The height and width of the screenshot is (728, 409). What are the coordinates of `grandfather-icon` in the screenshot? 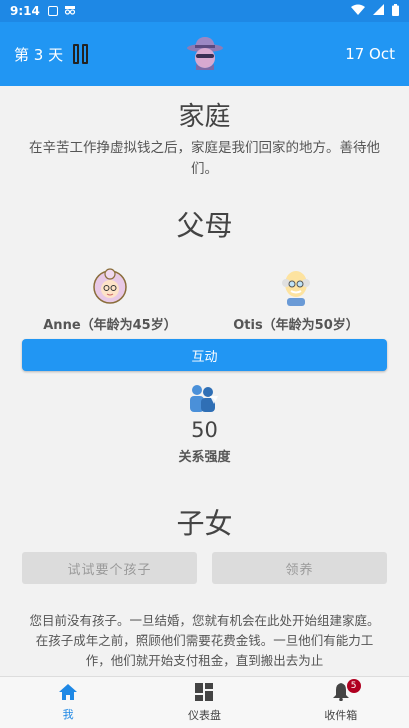 It's located at (296, 290).